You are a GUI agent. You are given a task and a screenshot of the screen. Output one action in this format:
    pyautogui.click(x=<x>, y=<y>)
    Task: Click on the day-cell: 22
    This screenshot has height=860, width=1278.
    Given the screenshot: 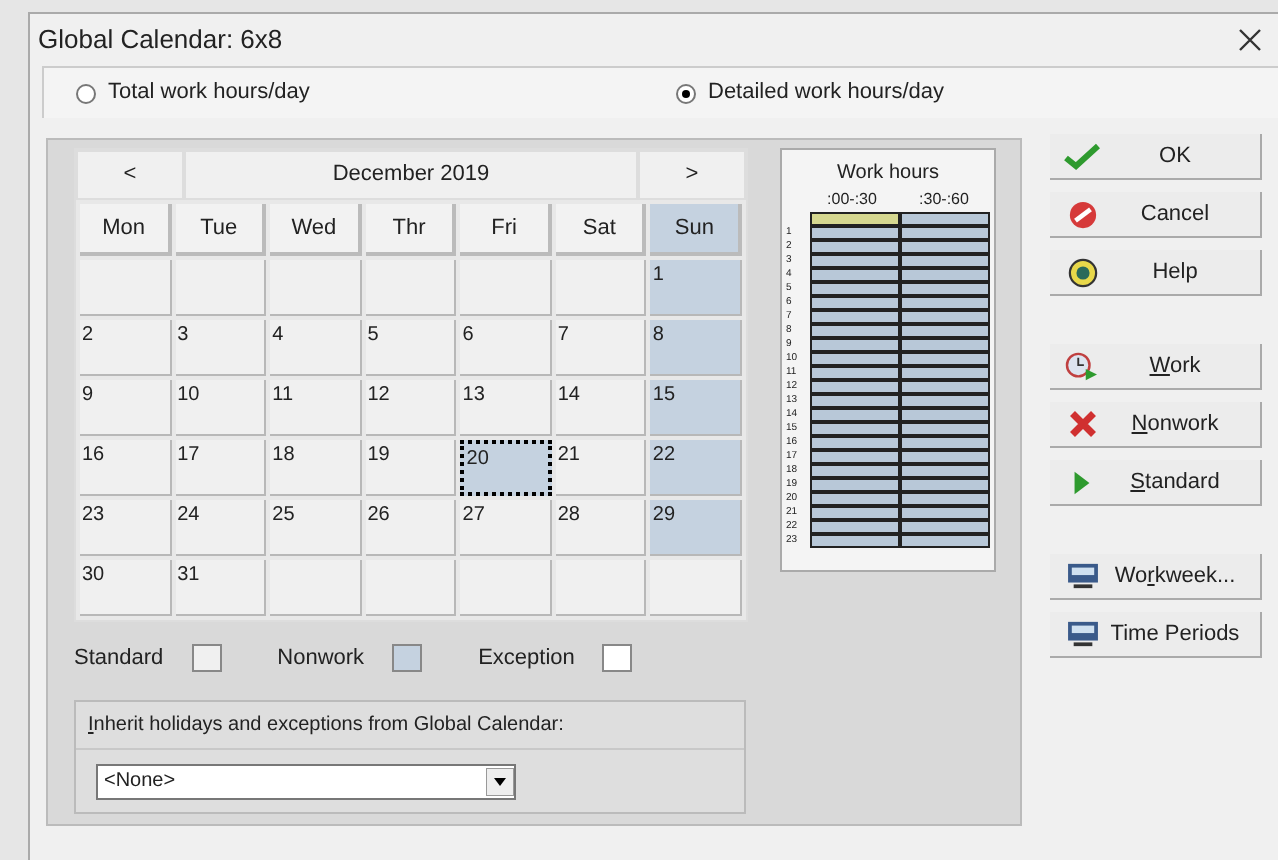 What is the action you would take?
    pyautogui.click(x=696, y=468)
    